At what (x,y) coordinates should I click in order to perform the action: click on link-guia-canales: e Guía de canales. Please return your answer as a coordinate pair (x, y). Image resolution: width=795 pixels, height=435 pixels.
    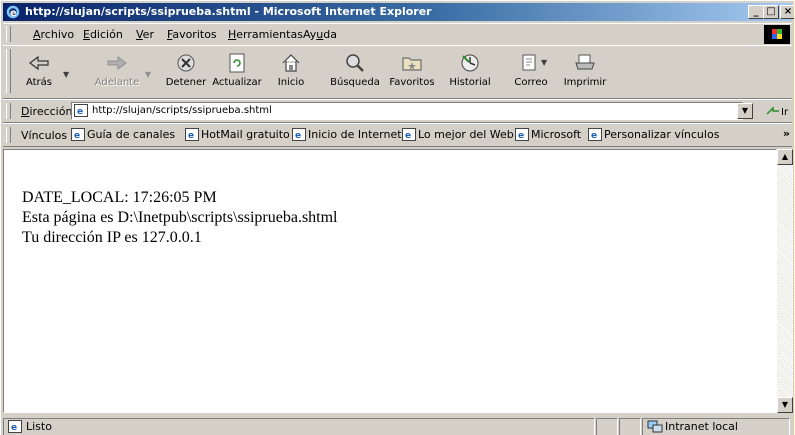
    Looking at the image, I should click on (123, 134).